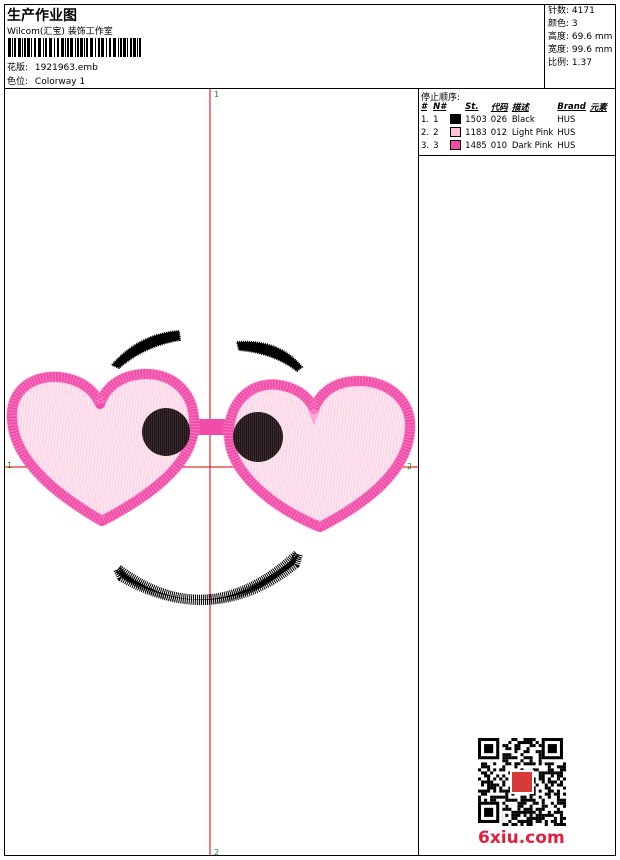 This screenshot has height=860, width=620. I want to click on table-row: 1. 1 1503 026 Black HUS, so click(514, 119).